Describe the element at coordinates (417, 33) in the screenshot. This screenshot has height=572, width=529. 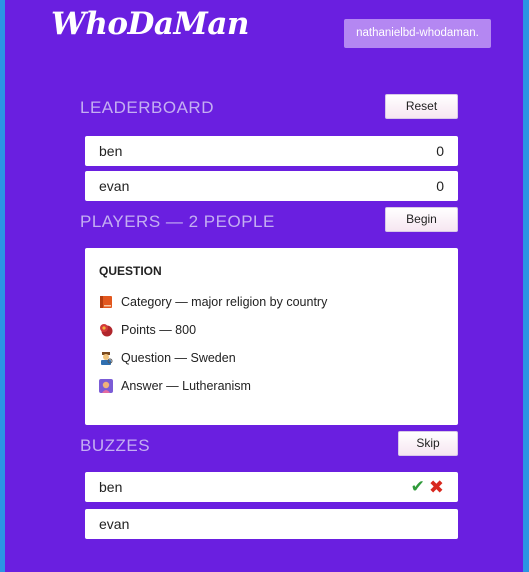
I see `user-badge: nathanielbd-whodaman.` at that location.